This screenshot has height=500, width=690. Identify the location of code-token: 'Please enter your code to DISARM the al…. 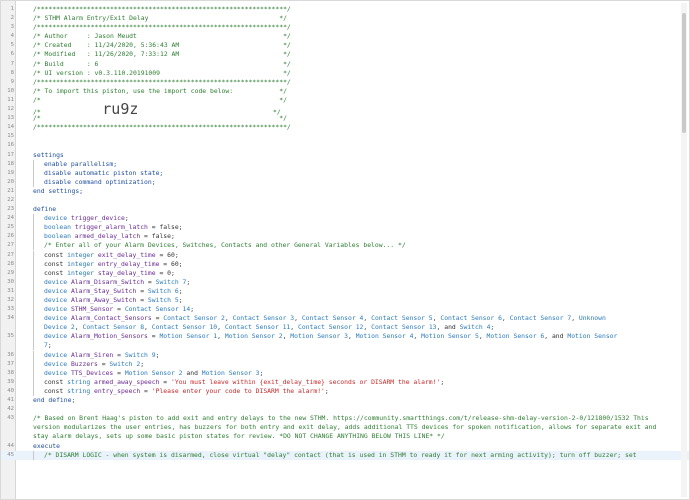
(238, 390).